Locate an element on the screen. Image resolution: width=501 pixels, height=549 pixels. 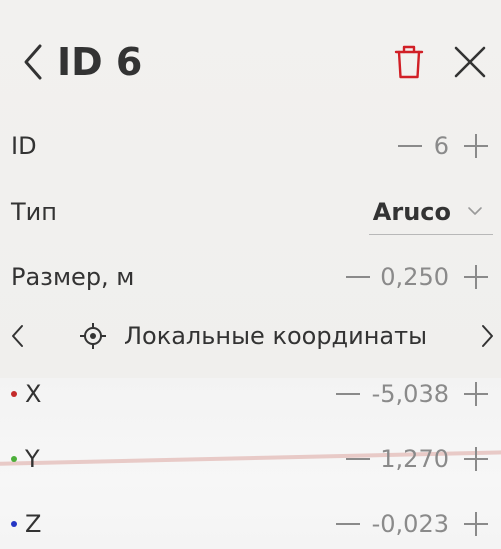
delete-button is located at coordinates (409, 62).